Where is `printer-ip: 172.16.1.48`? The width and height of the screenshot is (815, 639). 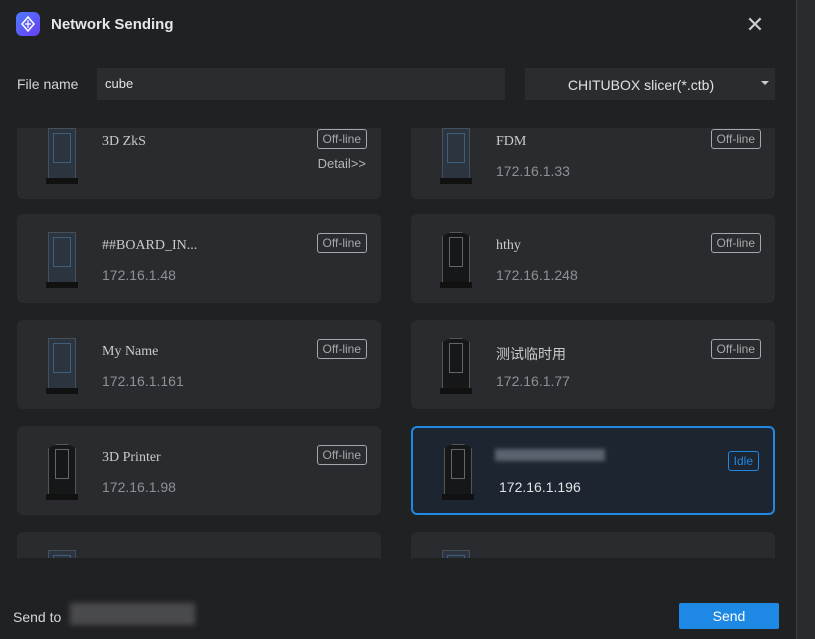
printer-ip: 172.16.1.48 is located at coordinates (139, 275).